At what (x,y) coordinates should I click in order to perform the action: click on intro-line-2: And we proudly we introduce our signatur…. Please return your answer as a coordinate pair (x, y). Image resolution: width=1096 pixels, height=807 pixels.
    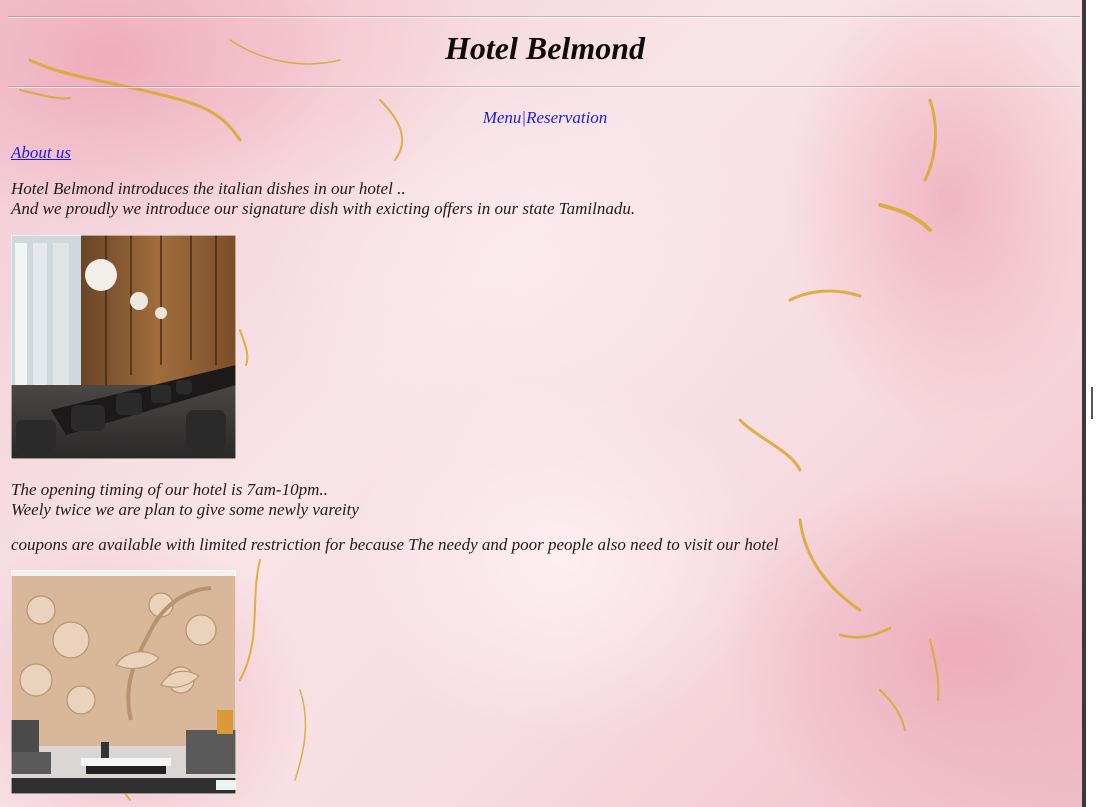
    Looking at the image, I should click on (323, 208).